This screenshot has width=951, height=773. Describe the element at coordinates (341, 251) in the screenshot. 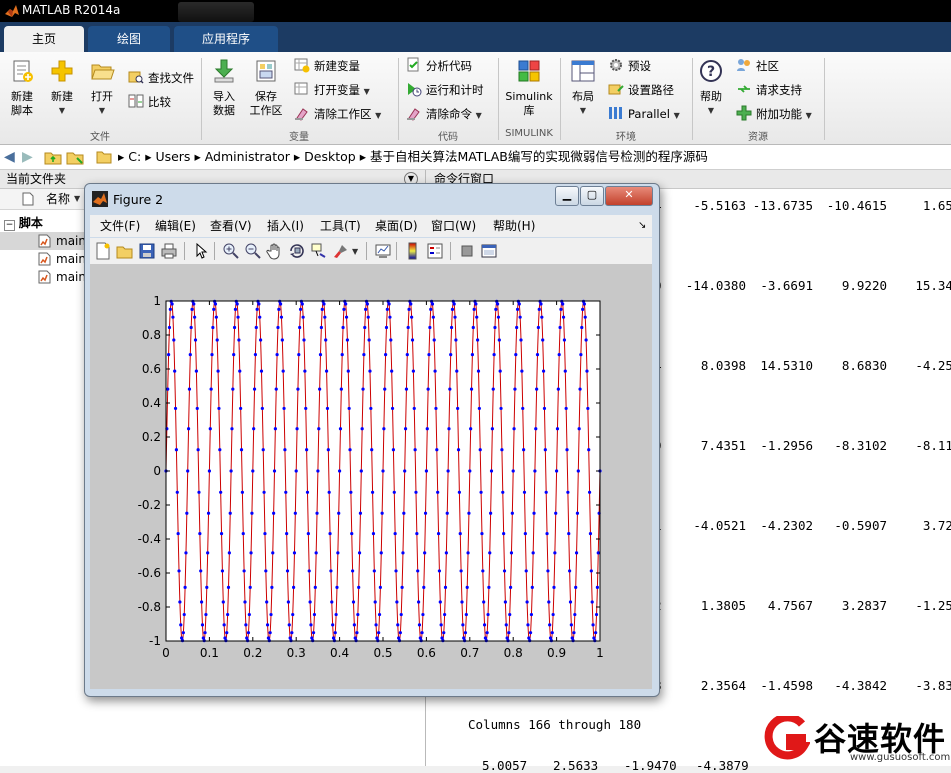

I see `brush-icon` at that location.